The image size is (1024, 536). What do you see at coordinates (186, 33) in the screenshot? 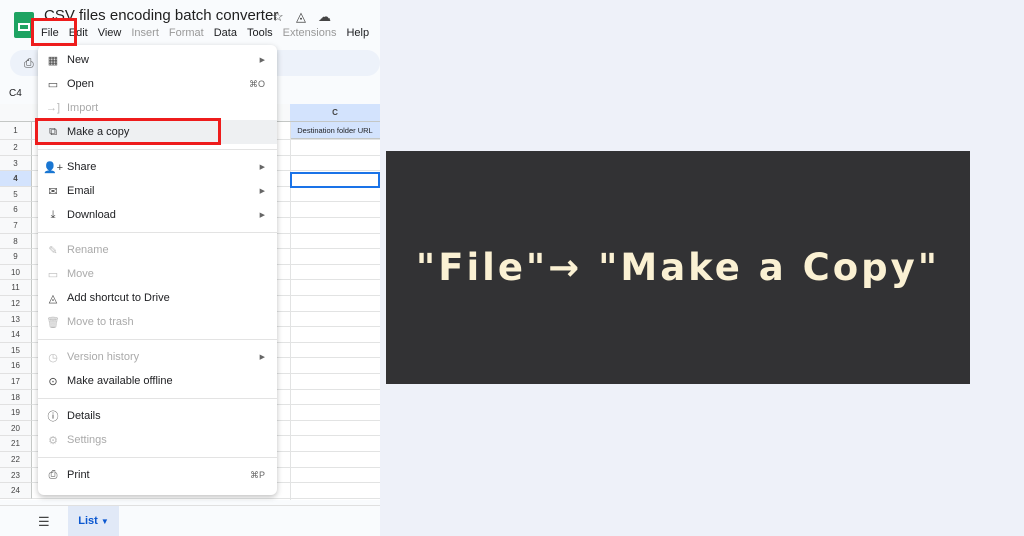
I see `menu-format: Format` at bounding box center [186, 33].